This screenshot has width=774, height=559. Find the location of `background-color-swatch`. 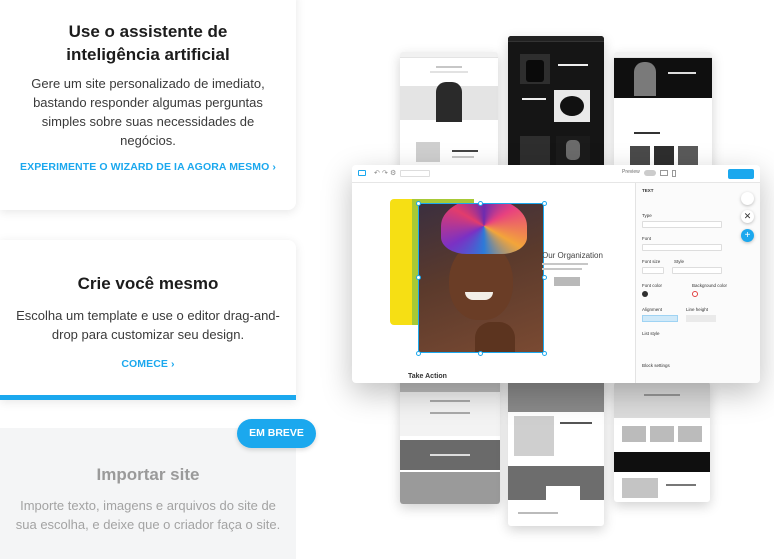

background-color-swatch is located at coordinates (695, 294).